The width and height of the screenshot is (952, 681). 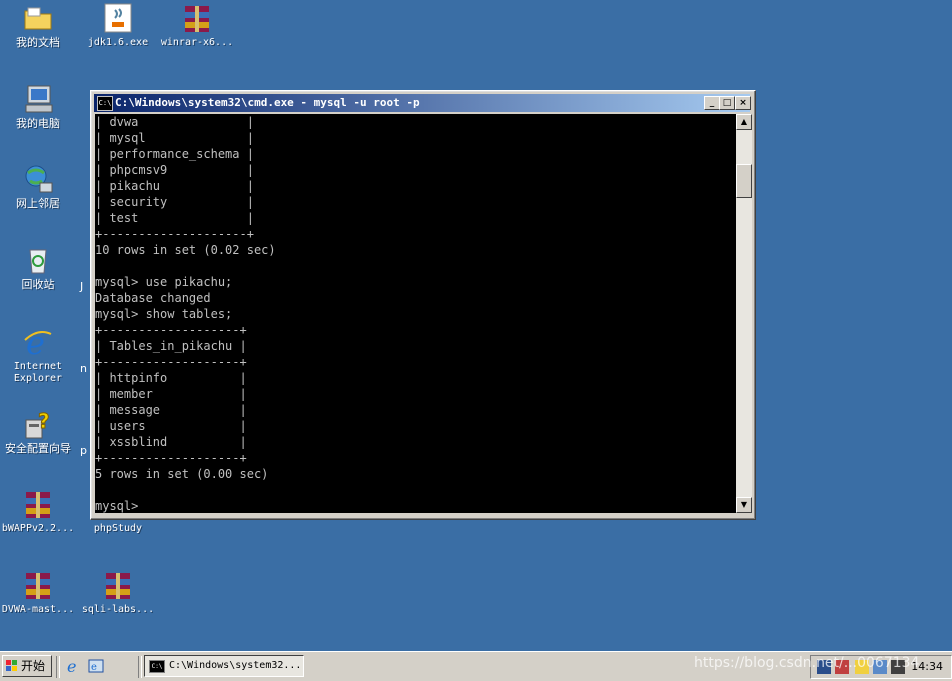 I want to click on icon-label: phpStudy, so click(x=118, y=528).